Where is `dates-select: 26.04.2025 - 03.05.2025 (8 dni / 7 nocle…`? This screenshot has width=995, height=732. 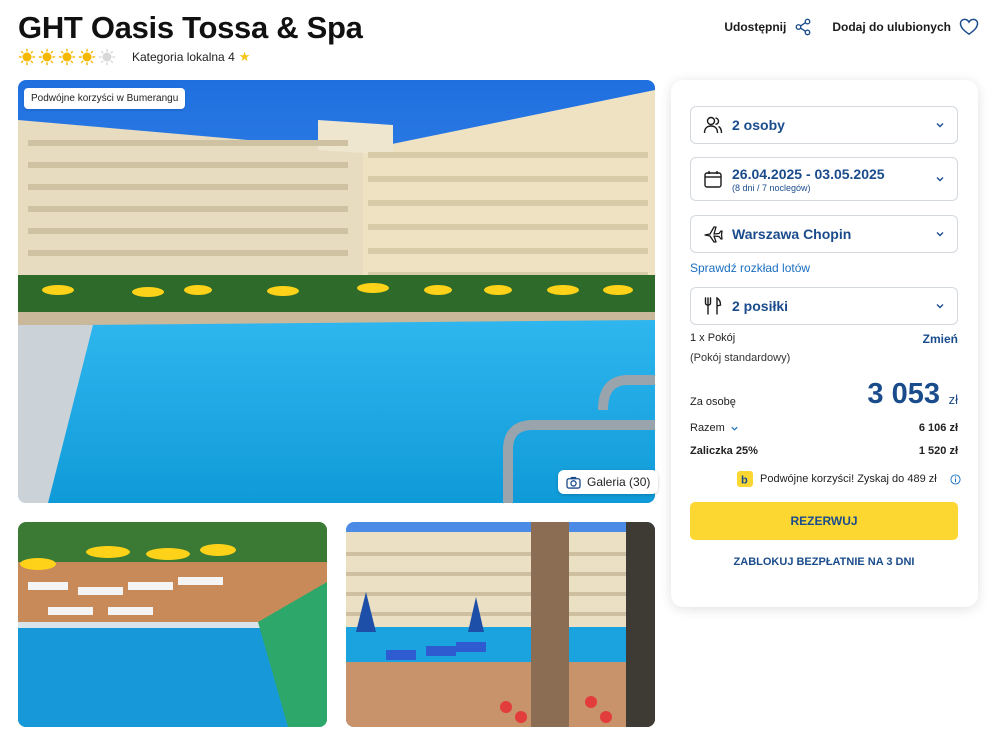 dates-select: 26.04.2025 - 03.05.2025 (8 dni / 7 nocle… is located at coordinates (824, 179).